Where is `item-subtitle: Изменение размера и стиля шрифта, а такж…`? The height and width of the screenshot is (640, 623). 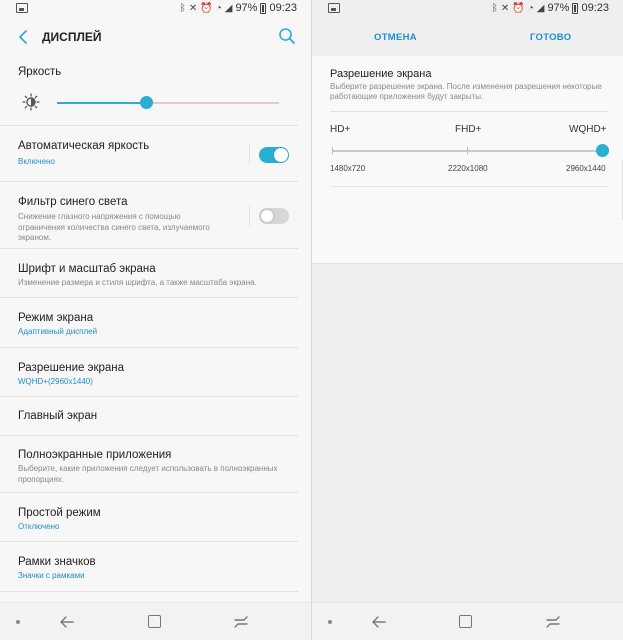 item-subtitle: Изменение размера и стиля шрифта, а такж… is located at coordinates (137, 282).